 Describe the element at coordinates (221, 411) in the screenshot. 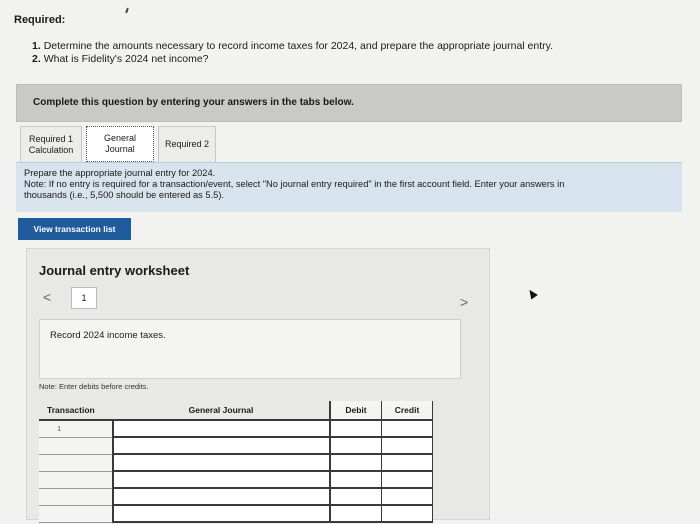

I see `column-header-general-journal: General Journal` at that location.